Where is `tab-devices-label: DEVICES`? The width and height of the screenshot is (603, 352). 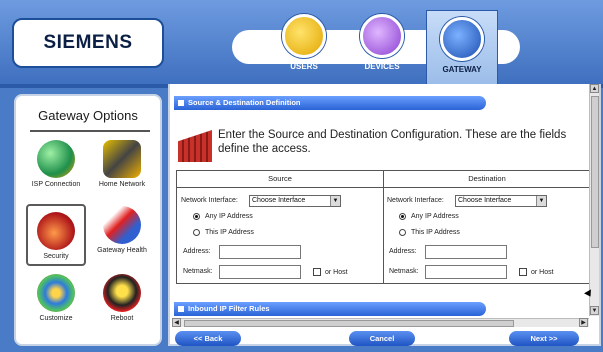 tab-devices-label: DEVICES is located at coordinates (382, 66).